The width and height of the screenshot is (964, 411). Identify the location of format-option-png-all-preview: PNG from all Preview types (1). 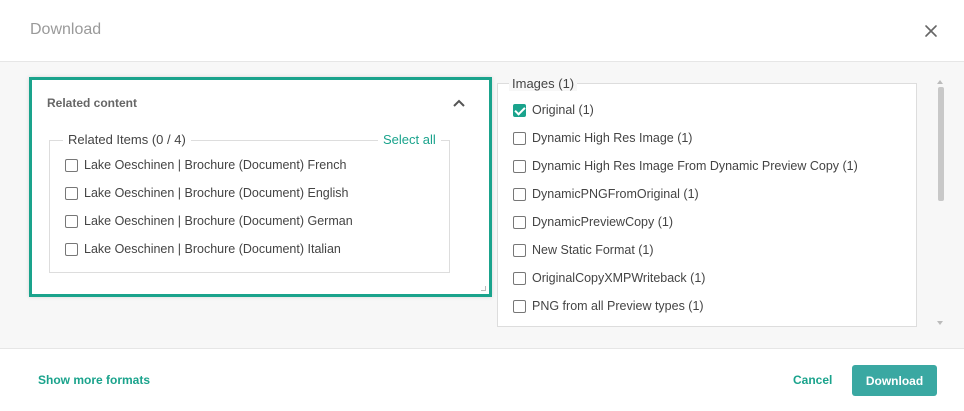
(608, 306).